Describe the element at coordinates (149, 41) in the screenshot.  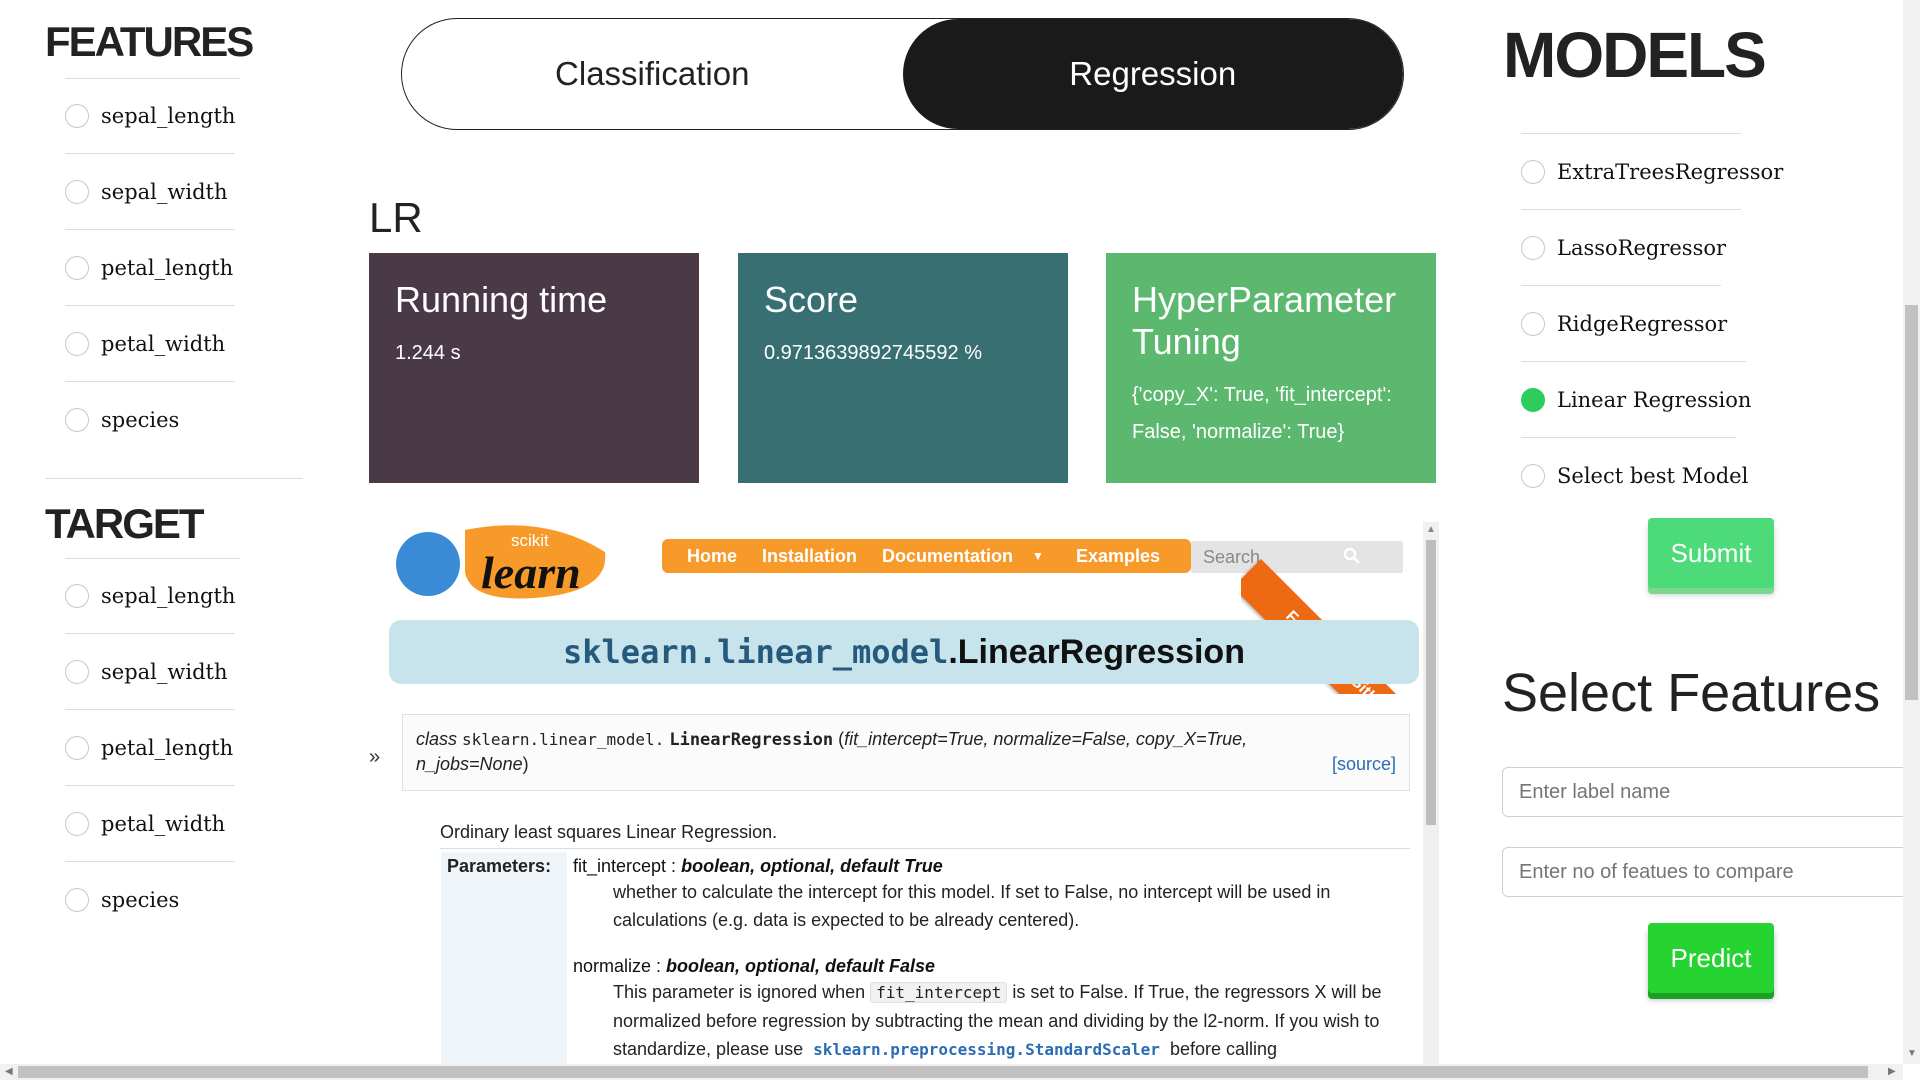
I see `features-heading: FEATURES` at that location.